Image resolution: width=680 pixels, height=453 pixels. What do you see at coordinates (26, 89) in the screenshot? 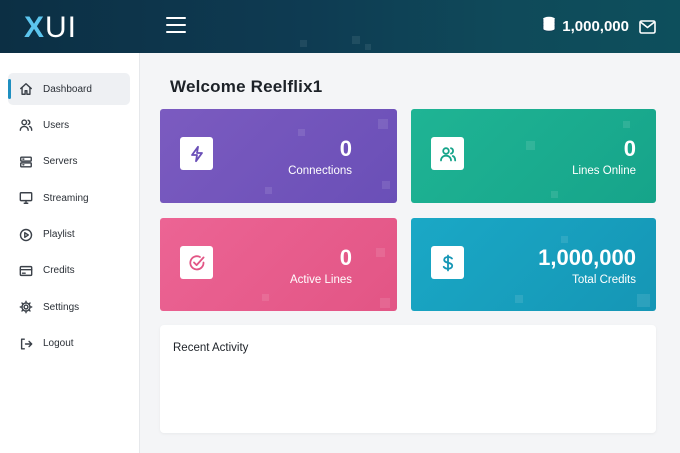
I see `home-icon` at bounding box center [26, 89].